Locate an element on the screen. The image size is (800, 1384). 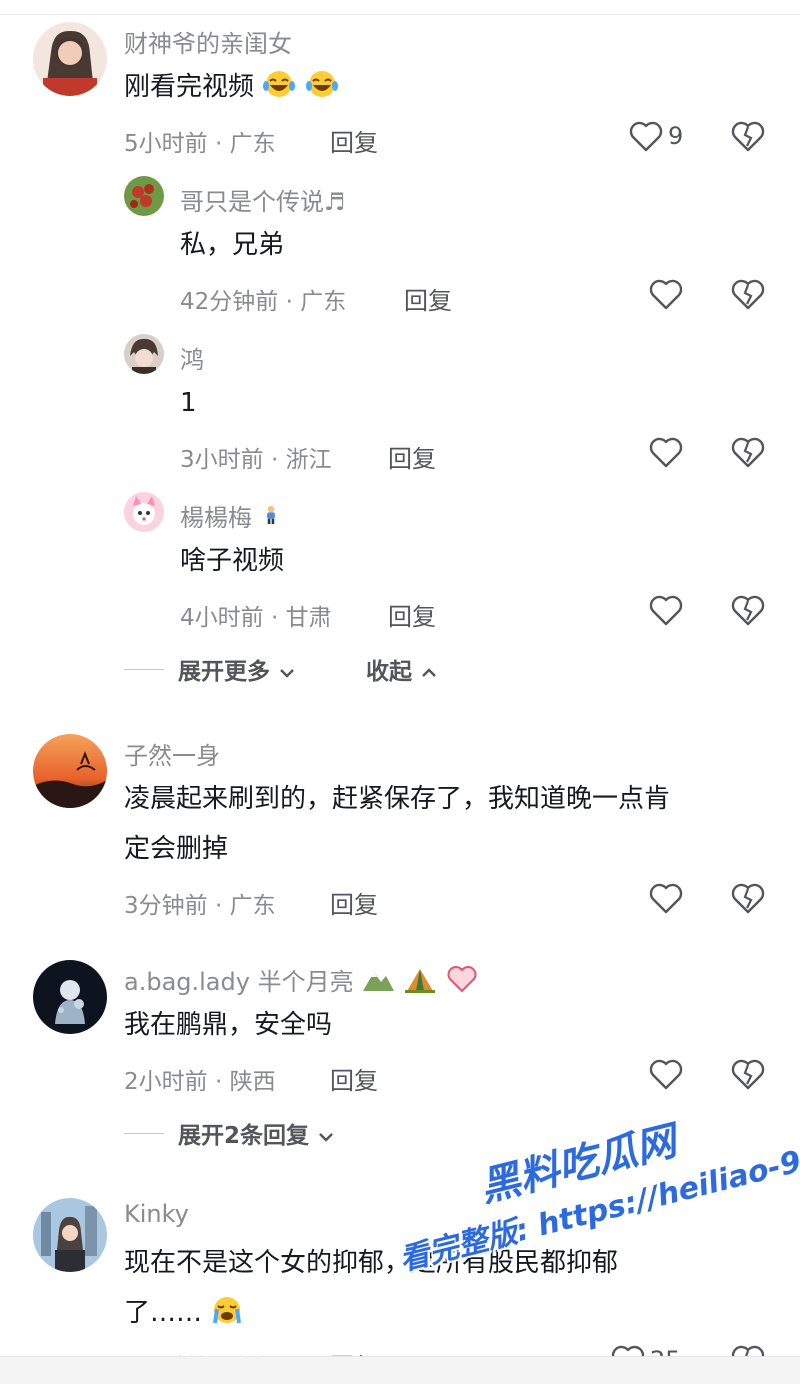
crying-face-emoji-icon is located at coordinates (227, 1310).